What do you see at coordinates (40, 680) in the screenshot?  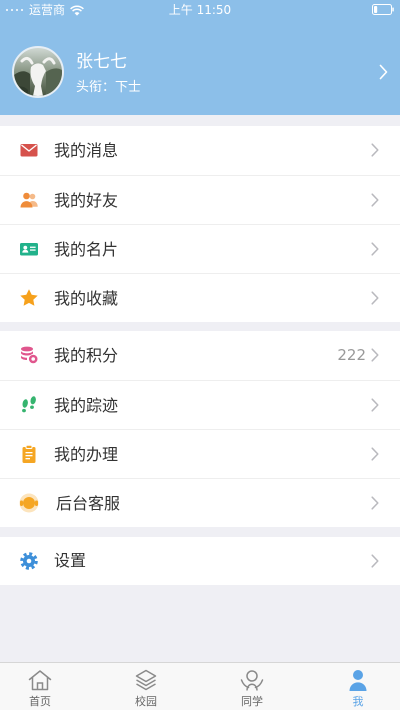 I see `home-icon` at bounding box center [40, 680].